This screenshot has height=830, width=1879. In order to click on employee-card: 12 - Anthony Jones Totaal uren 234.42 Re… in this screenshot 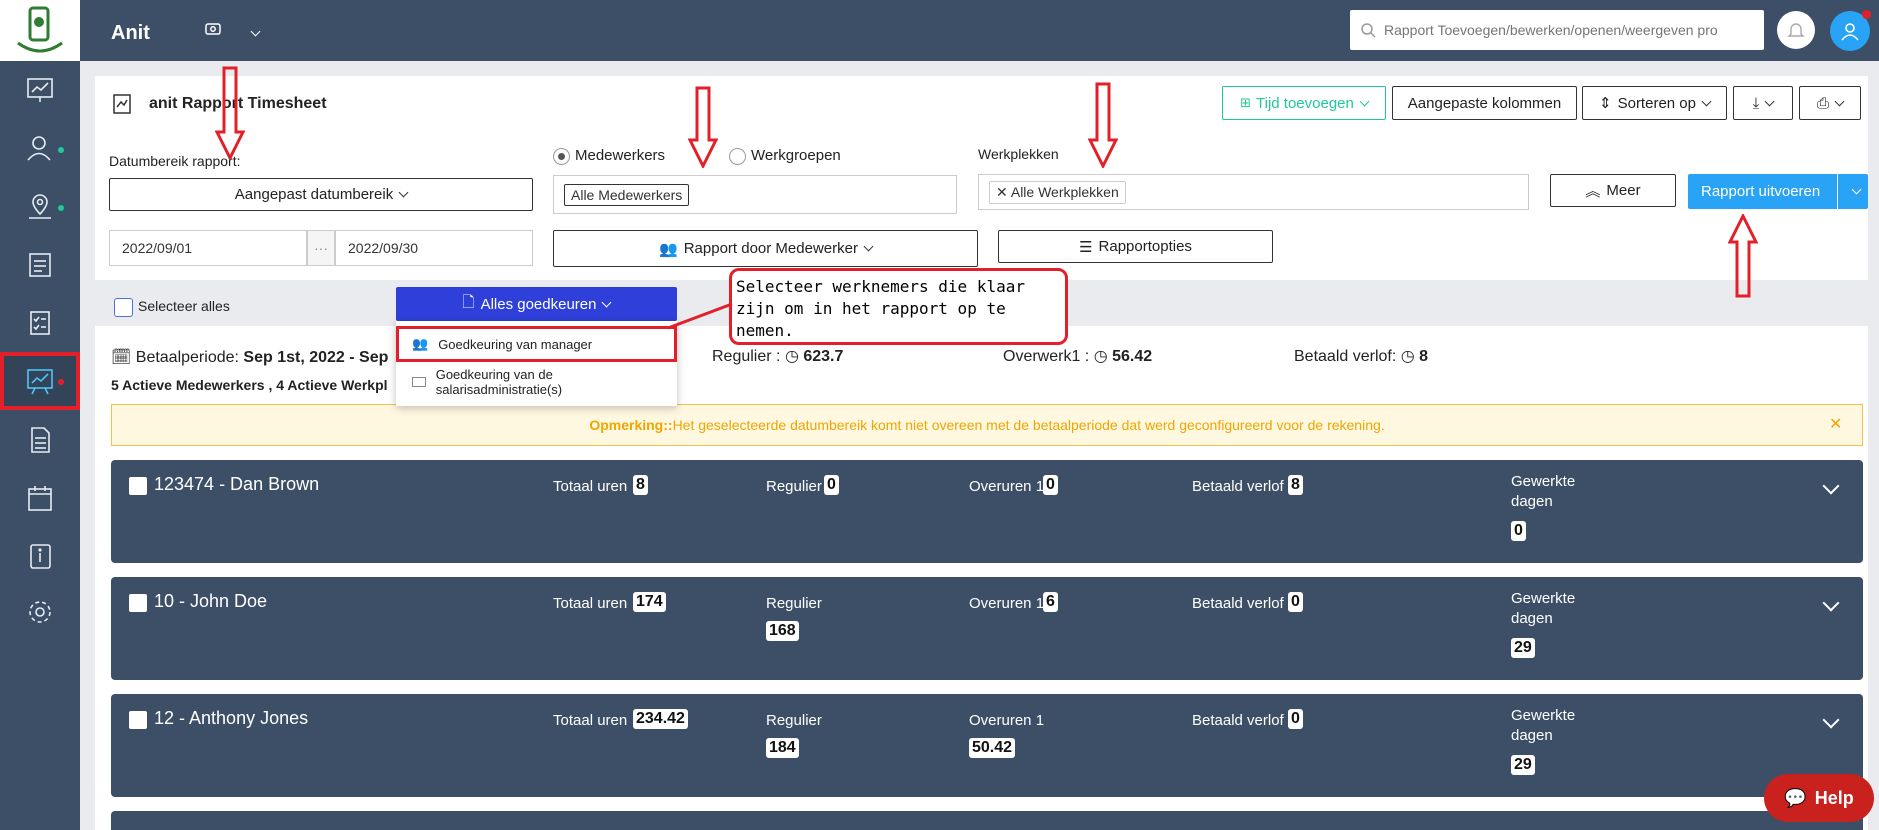, I will do `click(987, 745)`.